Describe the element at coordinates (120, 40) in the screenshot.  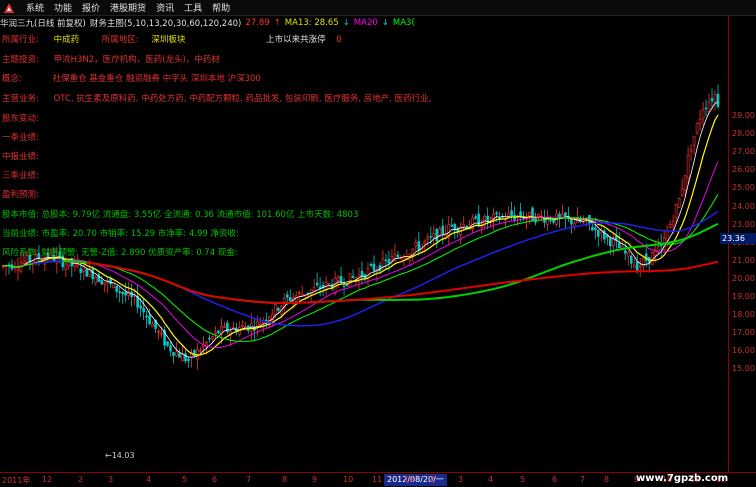
I see `region-label: 所属地区:` at that location.